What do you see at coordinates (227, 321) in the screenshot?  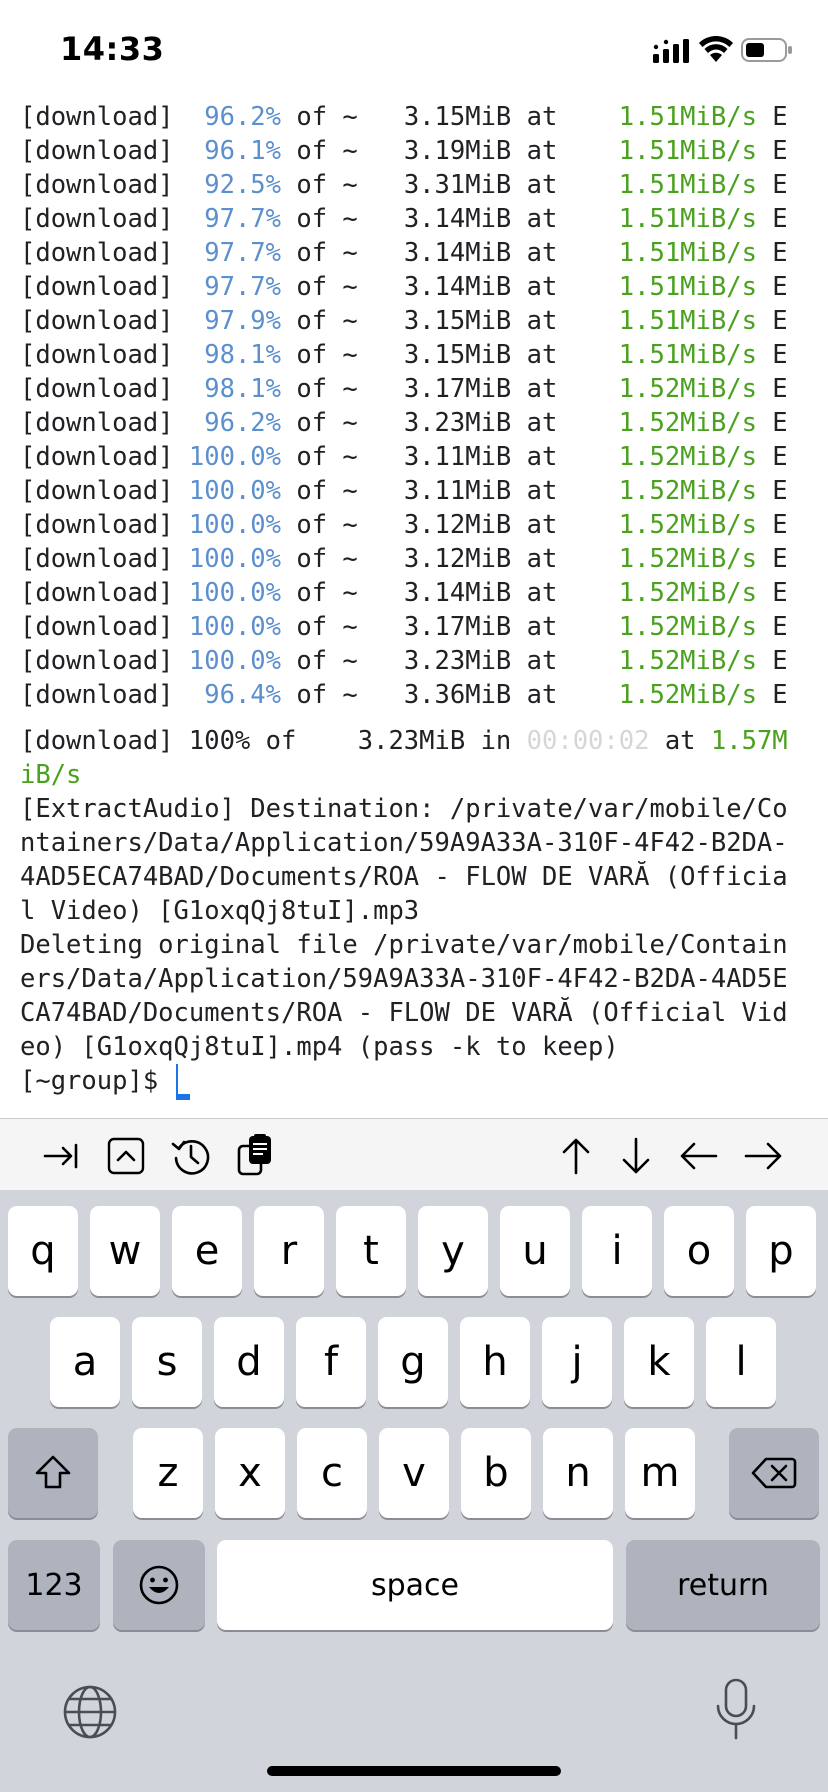 I see `download-percent: 97.9%` at bounding box center [227, 321].